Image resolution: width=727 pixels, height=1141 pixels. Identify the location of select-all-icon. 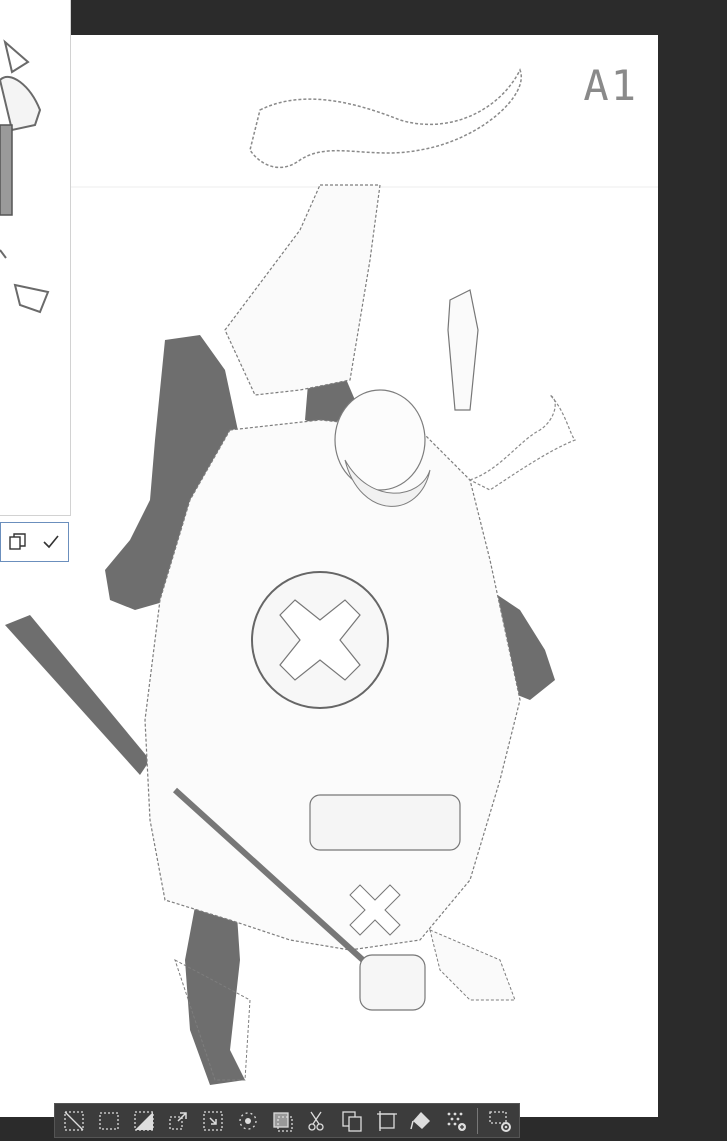
(109, 1120).